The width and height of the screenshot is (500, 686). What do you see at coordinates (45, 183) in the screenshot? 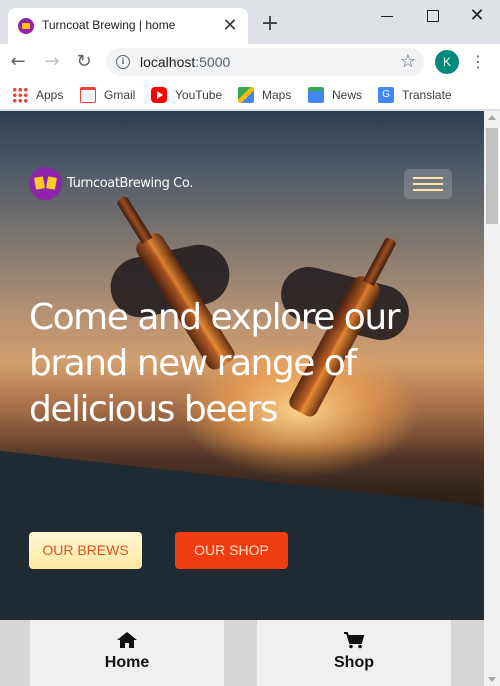
I see `beer-mugs-logo-icon` at bounding box center [45, 183].